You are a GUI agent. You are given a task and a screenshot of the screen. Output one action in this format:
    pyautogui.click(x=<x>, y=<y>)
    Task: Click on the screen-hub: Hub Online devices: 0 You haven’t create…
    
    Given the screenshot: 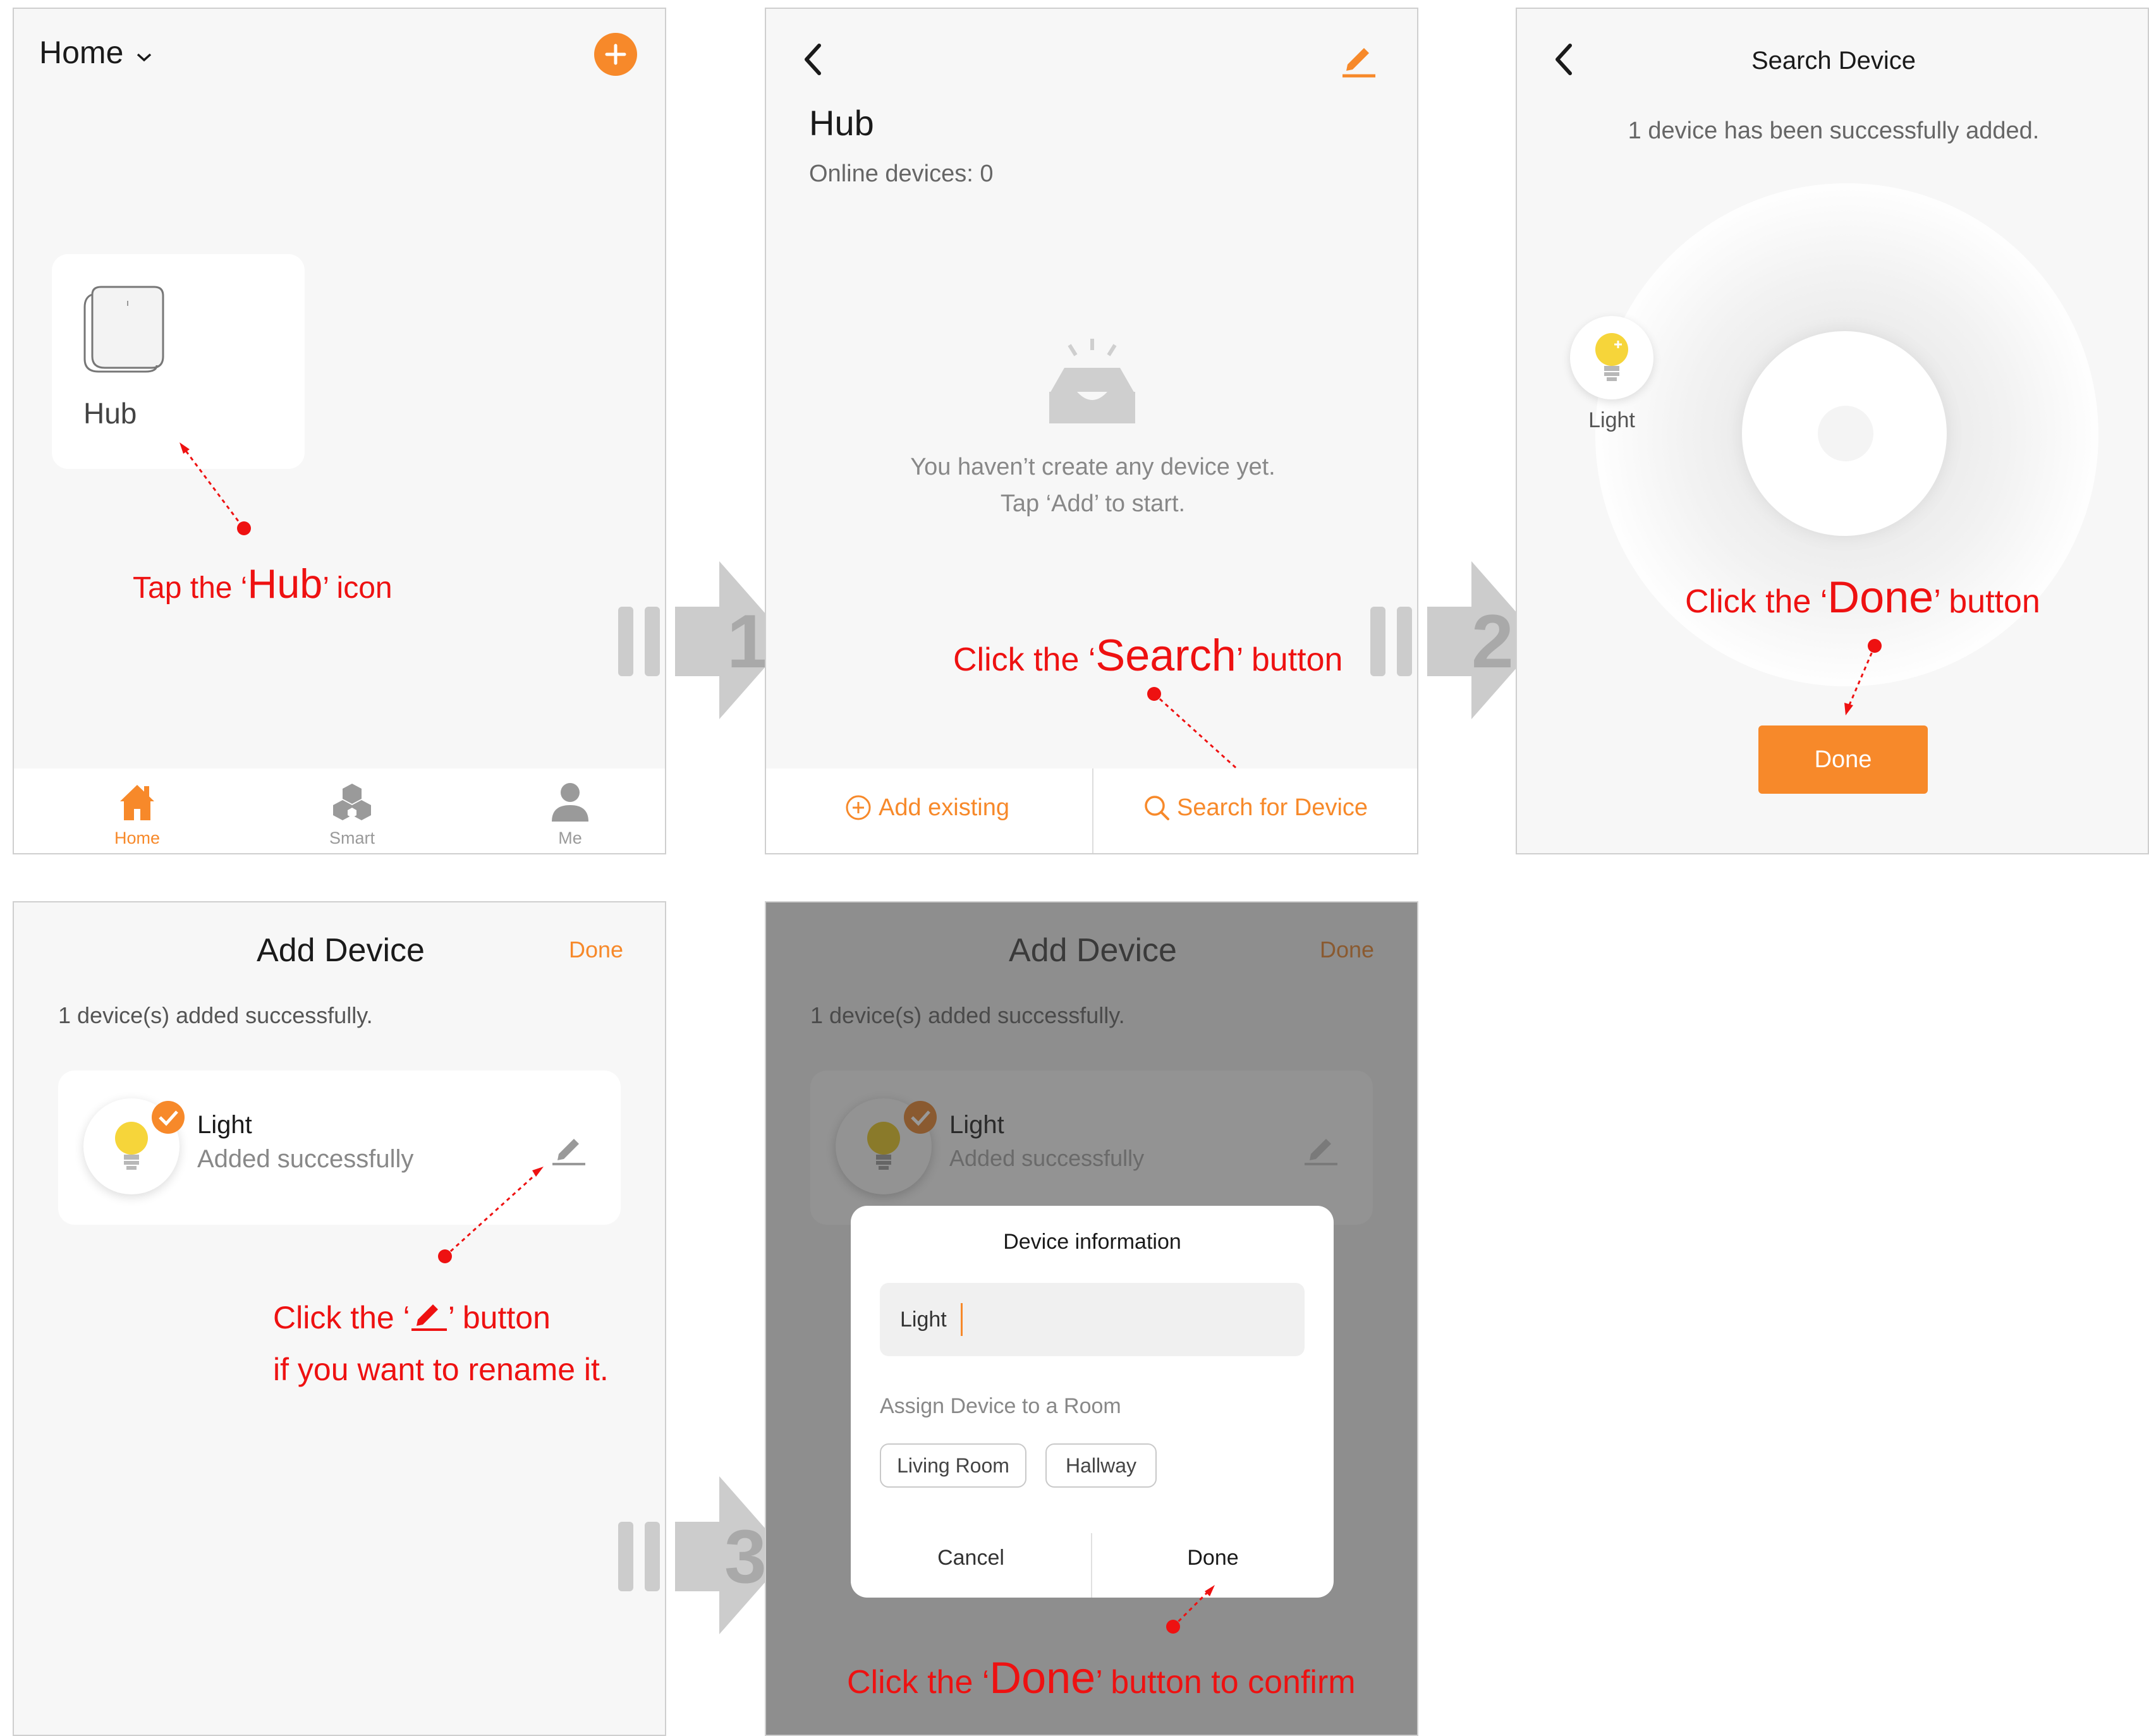 What is the action you would take?
    pyautogui.click(x=1091, y=431)
    